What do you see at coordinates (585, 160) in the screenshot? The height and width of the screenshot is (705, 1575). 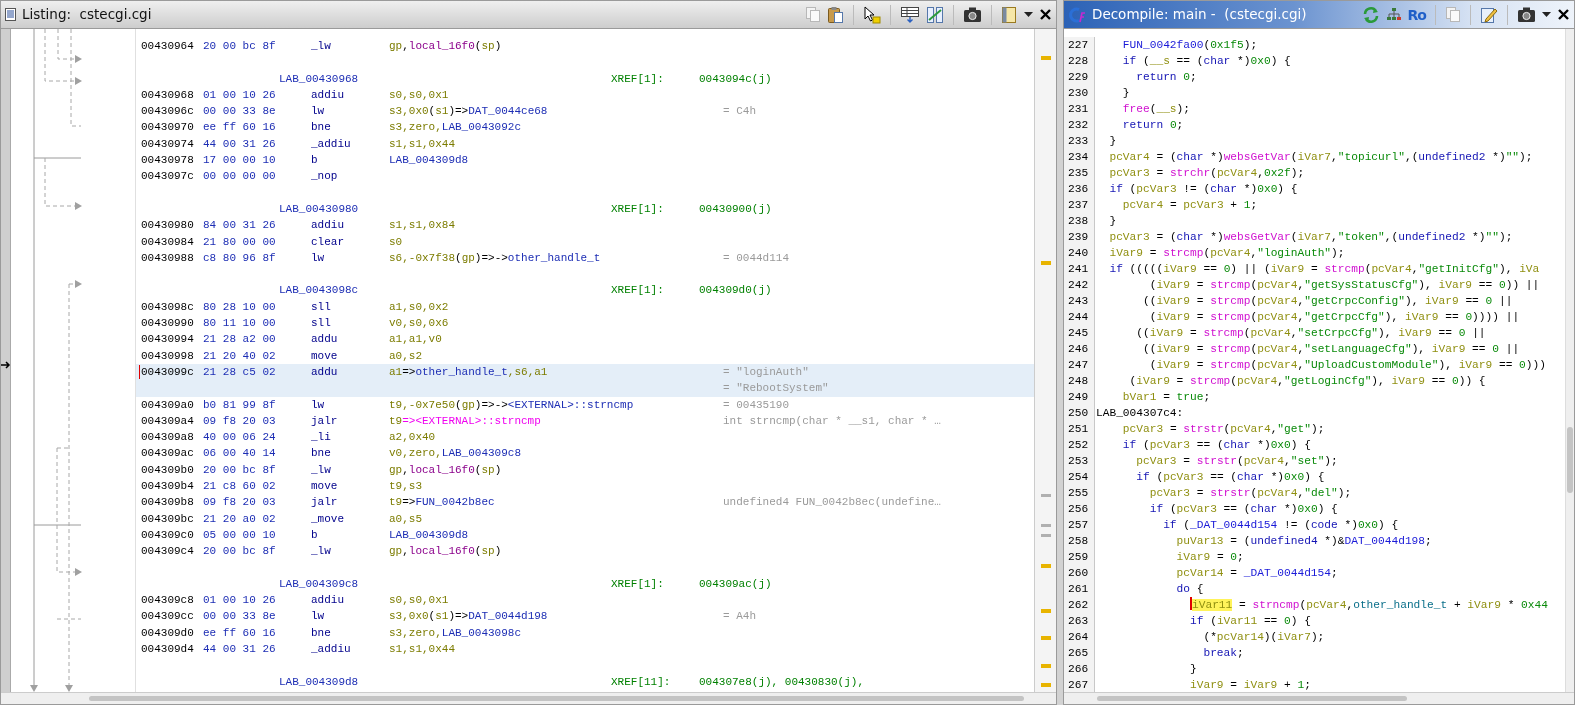 I see `listing-row: 00430978 17 00 00 10 b LAB_004309d8` at bounding box center [585, 160].